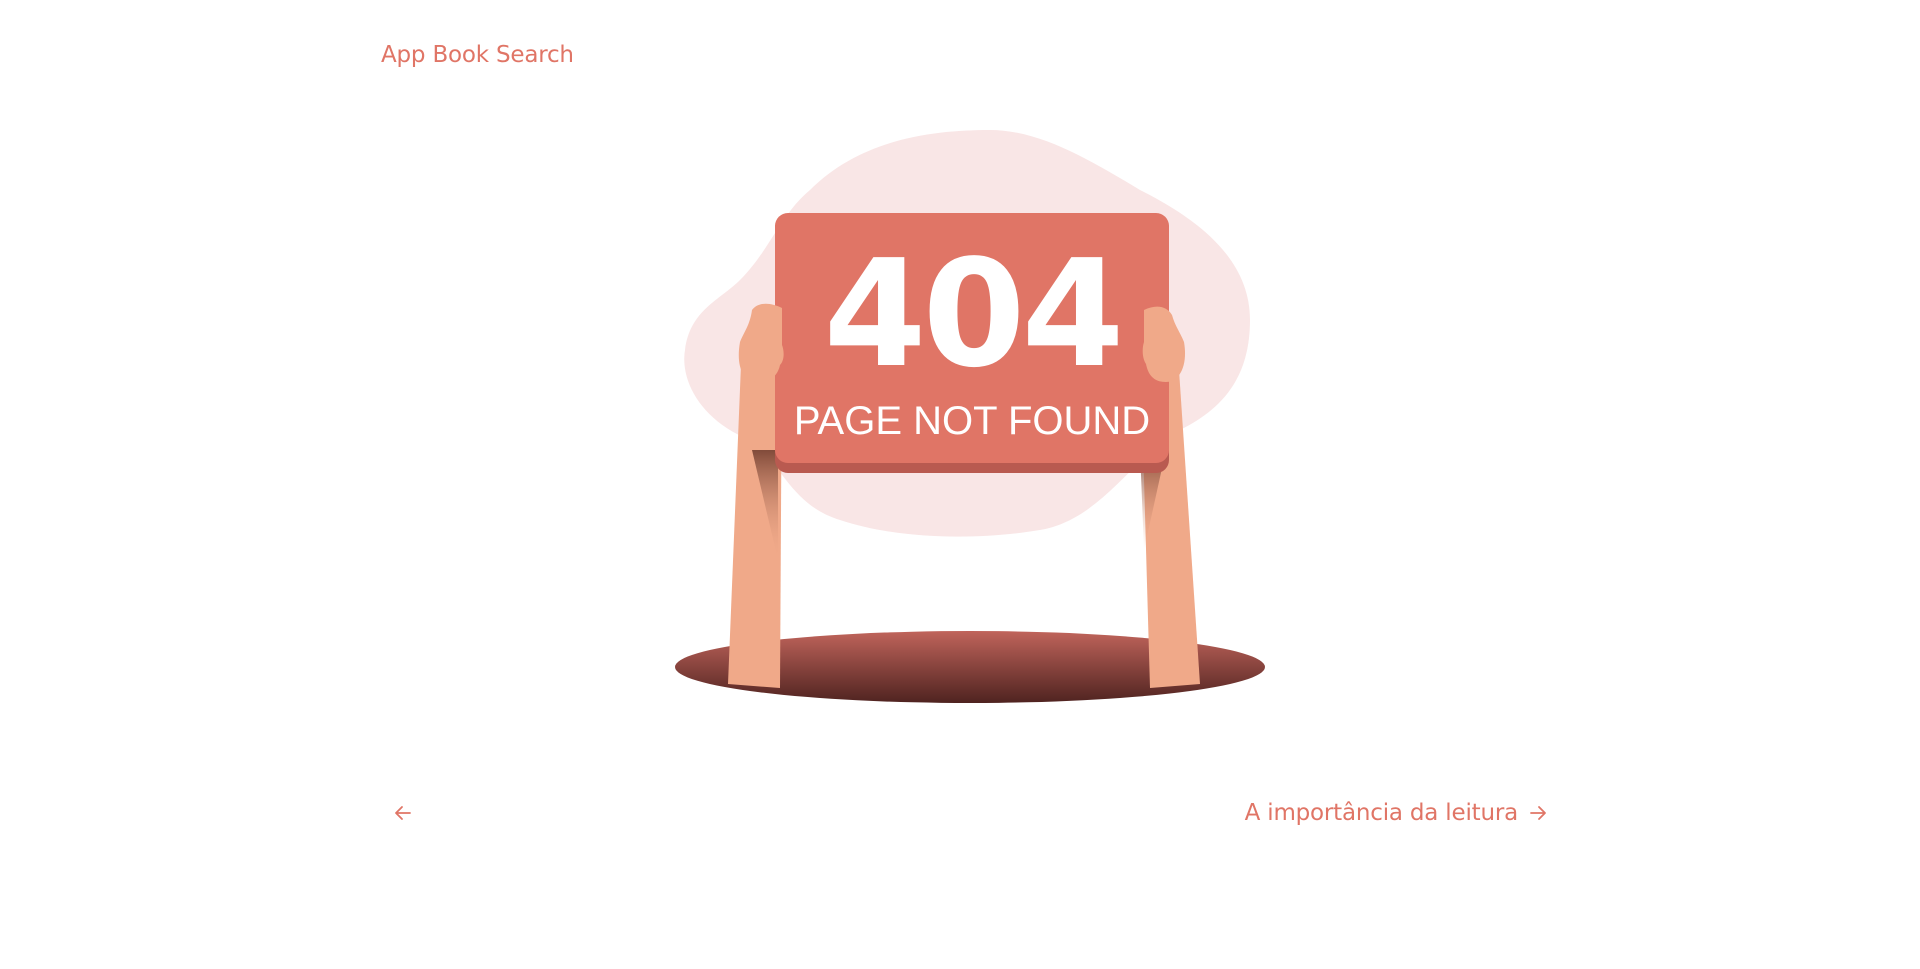 The height and width of the screenshot is (969, 1920). What do you see at coordinates (972, 421) in the screenshot?
I see `error-message: PAGE NOT FOUND` at bounding box center [972, 421].